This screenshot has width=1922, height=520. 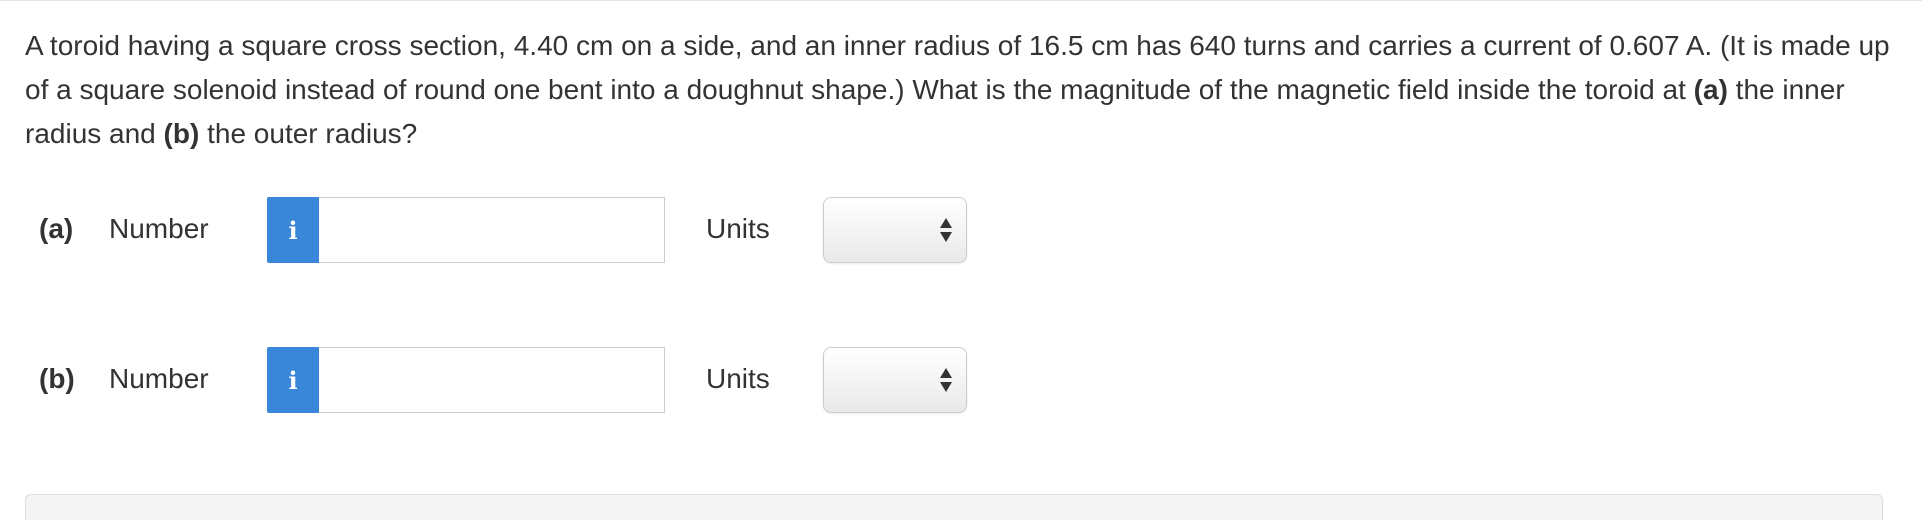 I want to click on question-part-b-ref: (b), so click(x=181, y=133).